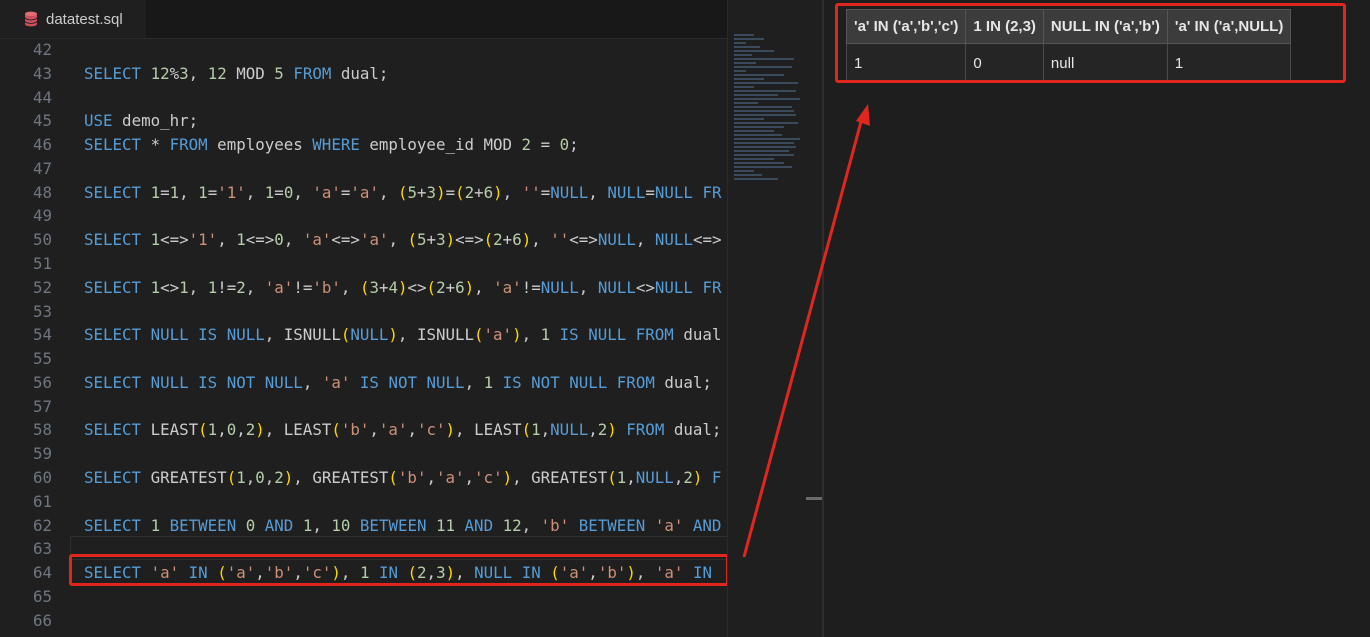 The height and width of the screenshot is (637, 1370). I want to click on code-line: 57, so click(363, 407).